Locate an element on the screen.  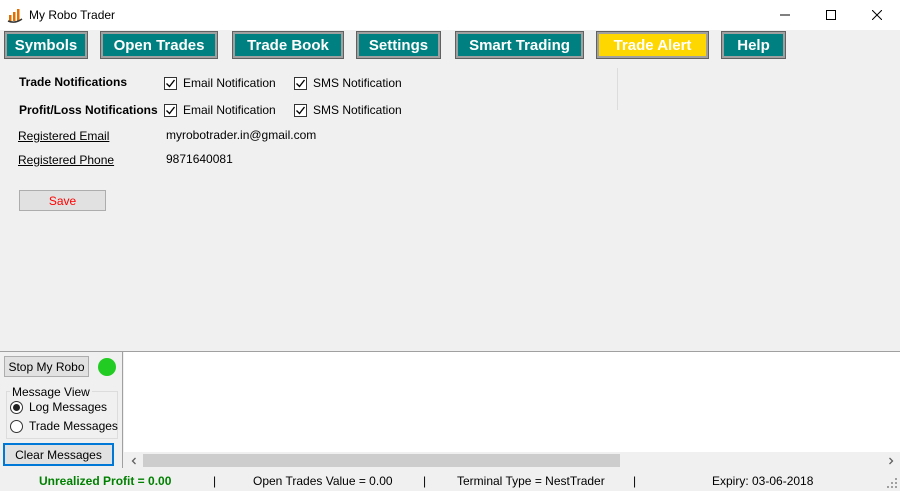
minimize-button is located at coordinates (785, 15).